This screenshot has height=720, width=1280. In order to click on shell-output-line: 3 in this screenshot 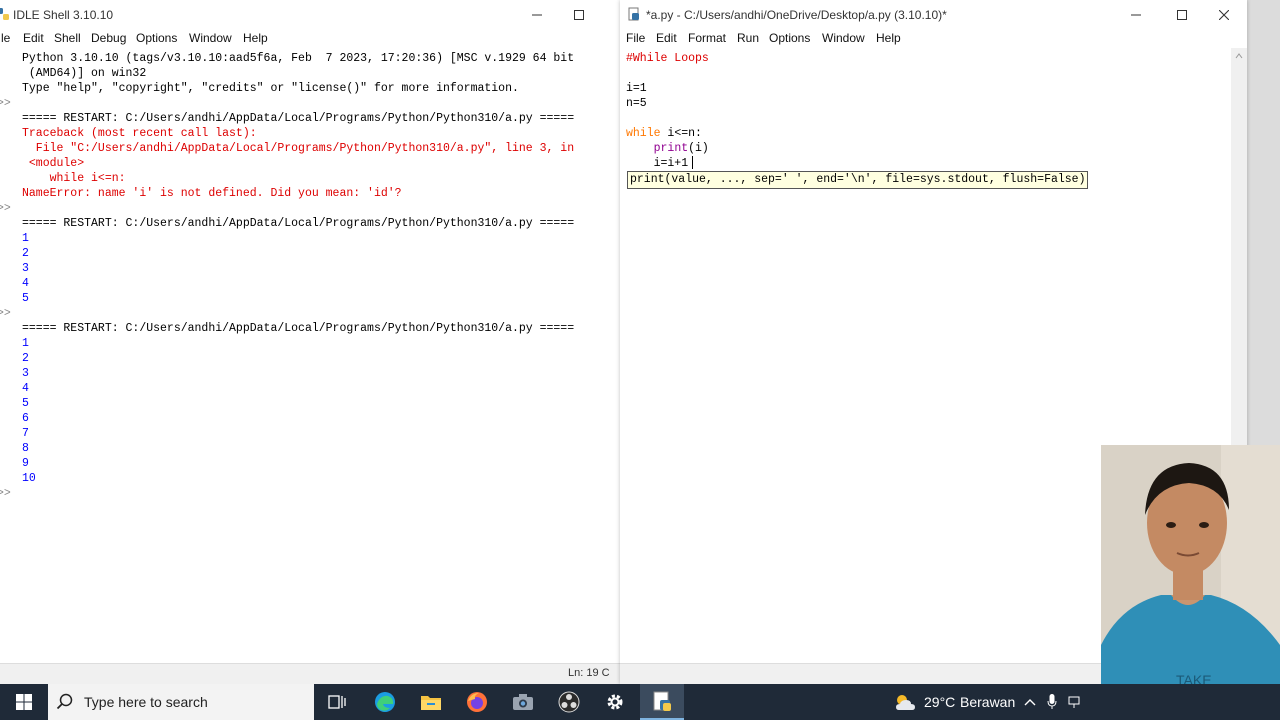, I will do `click(25, 268)`.